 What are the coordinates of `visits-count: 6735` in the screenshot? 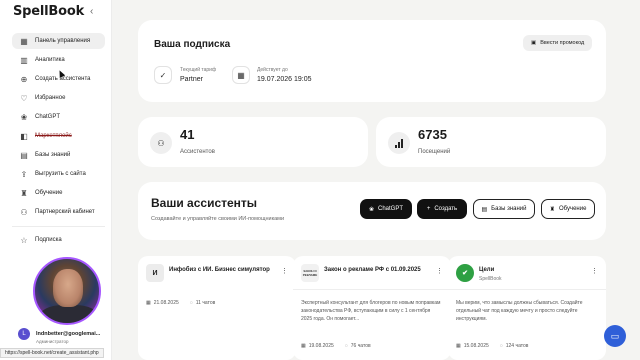 It's located at (432, 134).